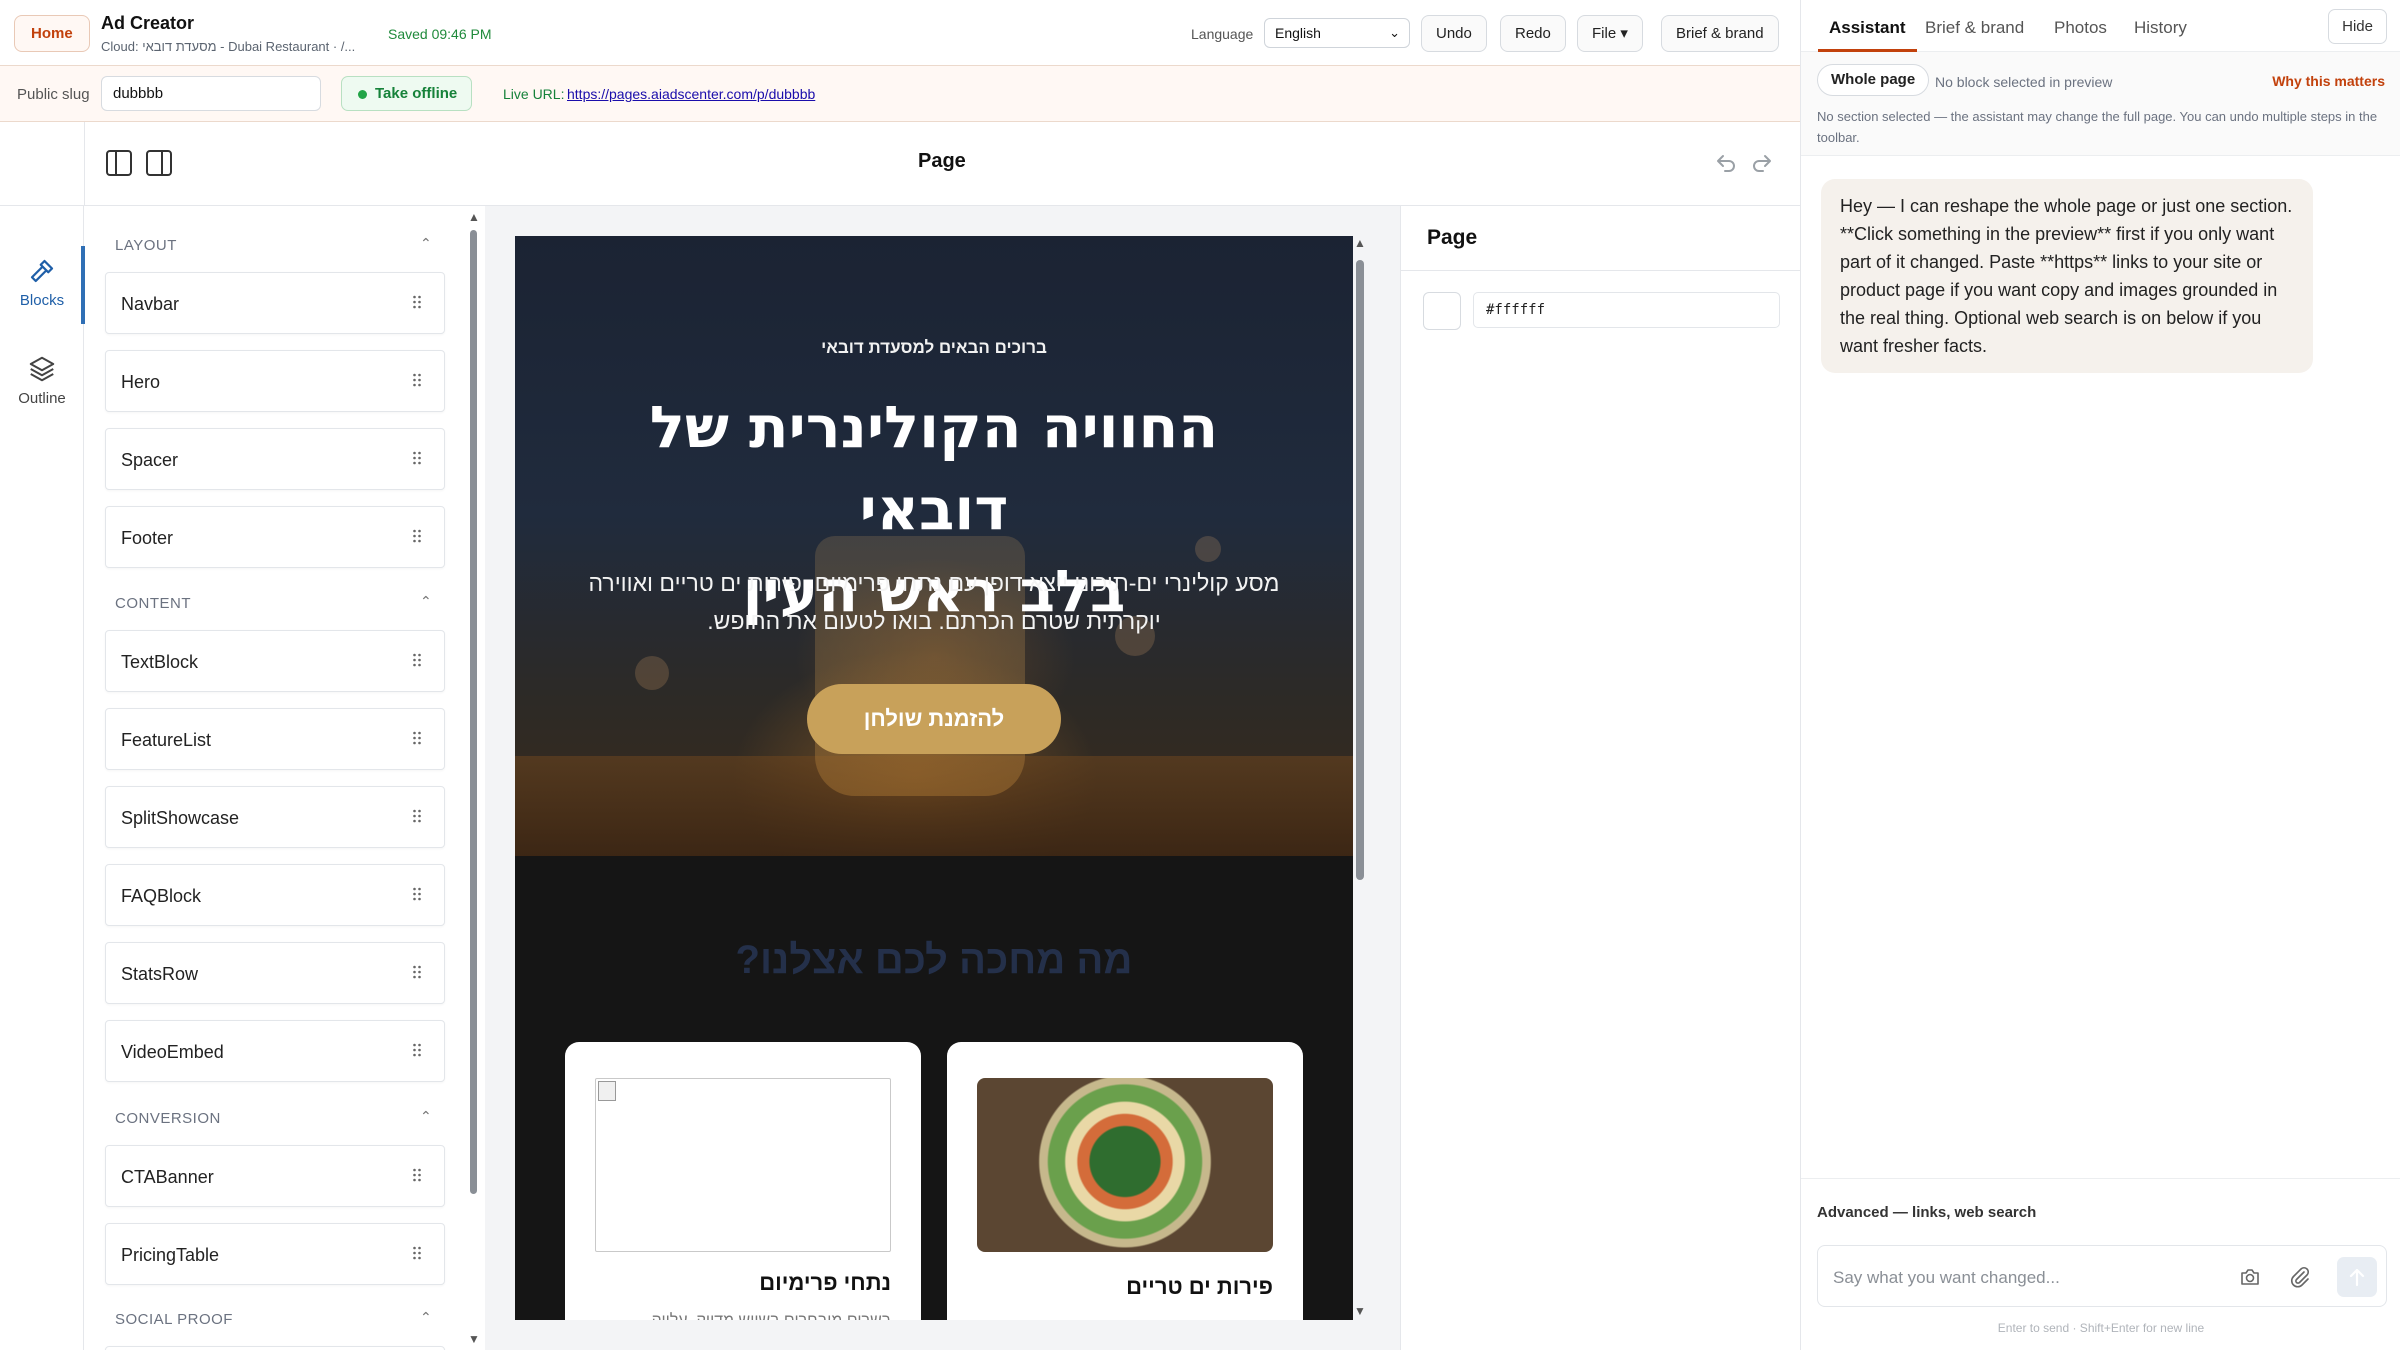  I want to click on section-header-content: CONTENT ⌃, so click(273, 602).